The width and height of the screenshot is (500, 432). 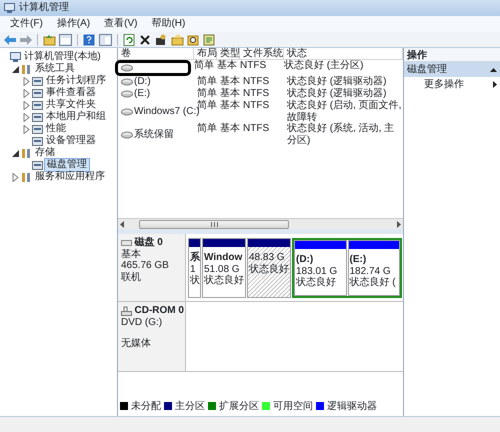 I want to click on partition-text: 1, so click(x=193, y=269).